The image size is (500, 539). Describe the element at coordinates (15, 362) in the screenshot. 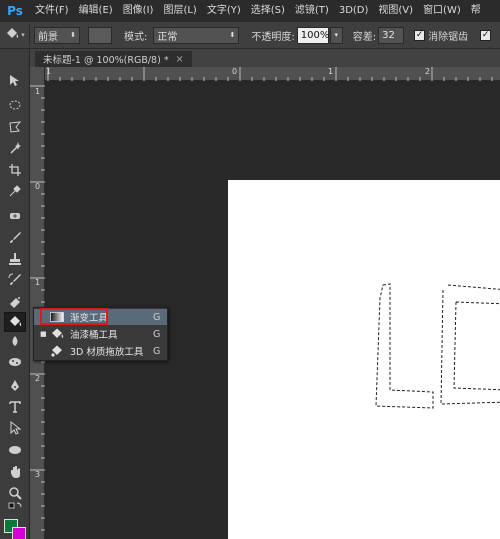

I see `dodge-tool` at that location.